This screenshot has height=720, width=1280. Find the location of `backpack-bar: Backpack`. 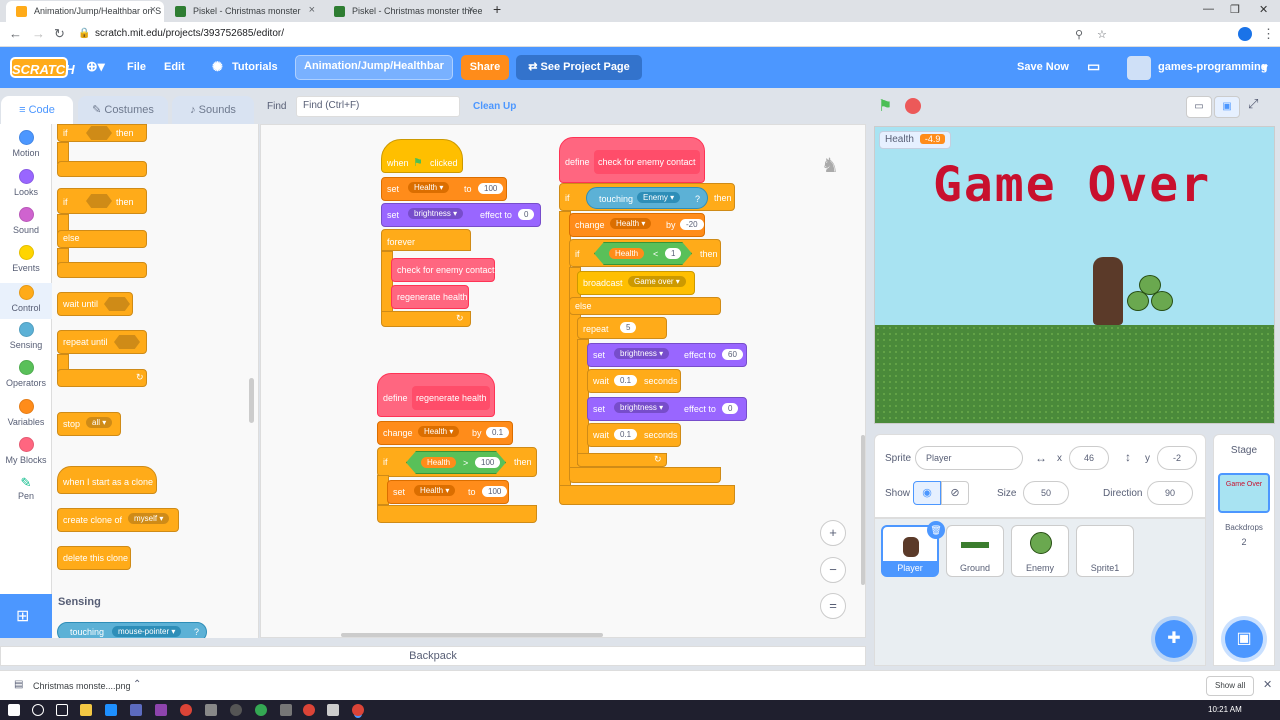

backpack-bar: Backpack is located at coordinates (433, 656).